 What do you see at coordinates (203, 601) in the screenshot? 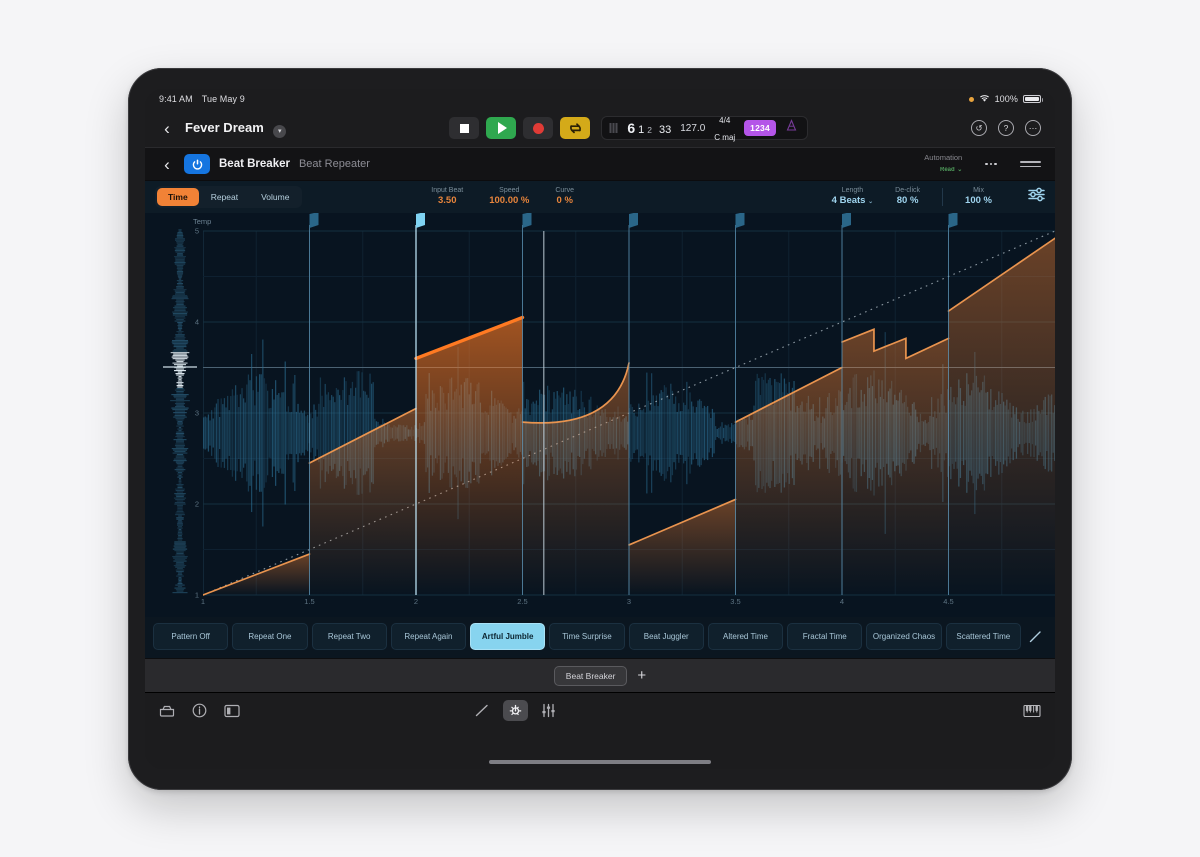
I see `x-tick-label: 1` at bounding box center [203, 601].